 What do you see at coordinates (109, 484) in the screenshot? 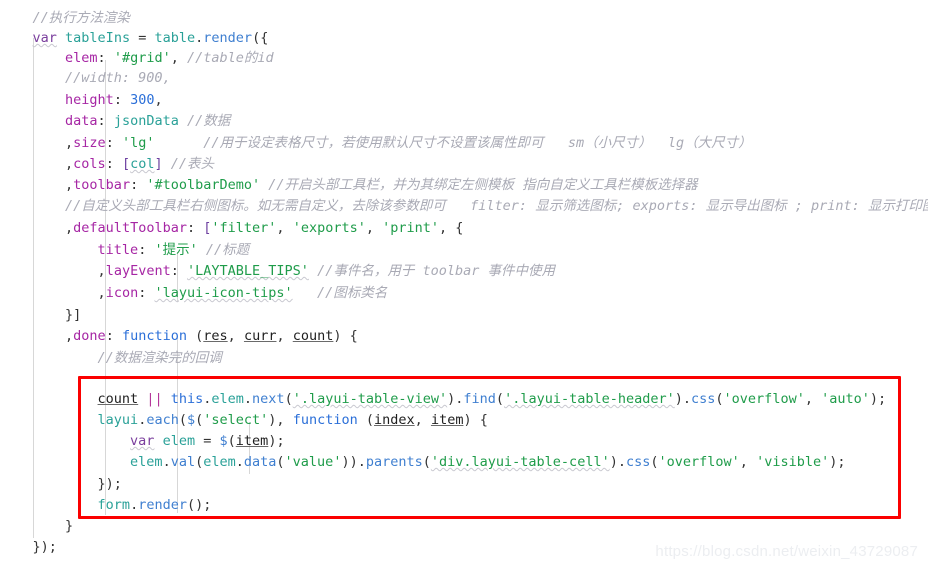
I see `code-line-23: });` at bounding box center [109, 484].